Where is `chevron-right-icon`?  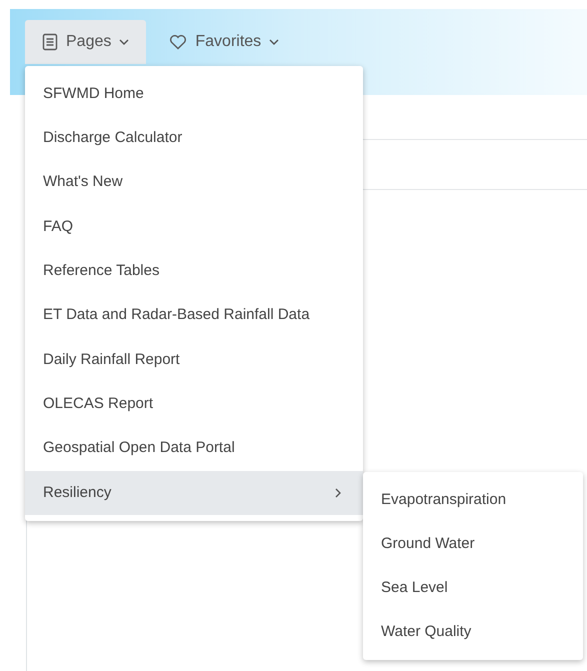
chevron-right-icon is located at coordinates (338, 493).